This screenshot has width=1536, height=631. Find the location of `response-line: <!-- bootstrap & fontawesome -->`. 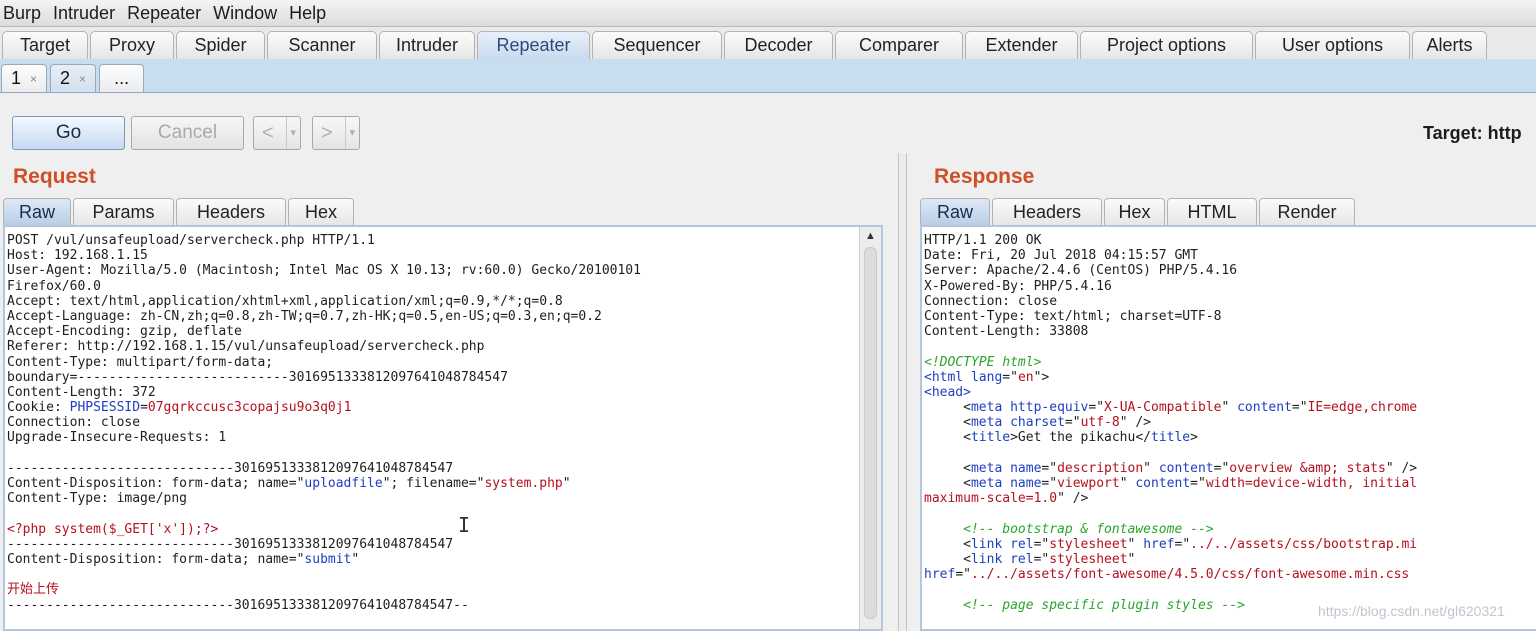

response-line: <!-- bootstrap & fontawesome --> is located at coordinates (1170, 529).